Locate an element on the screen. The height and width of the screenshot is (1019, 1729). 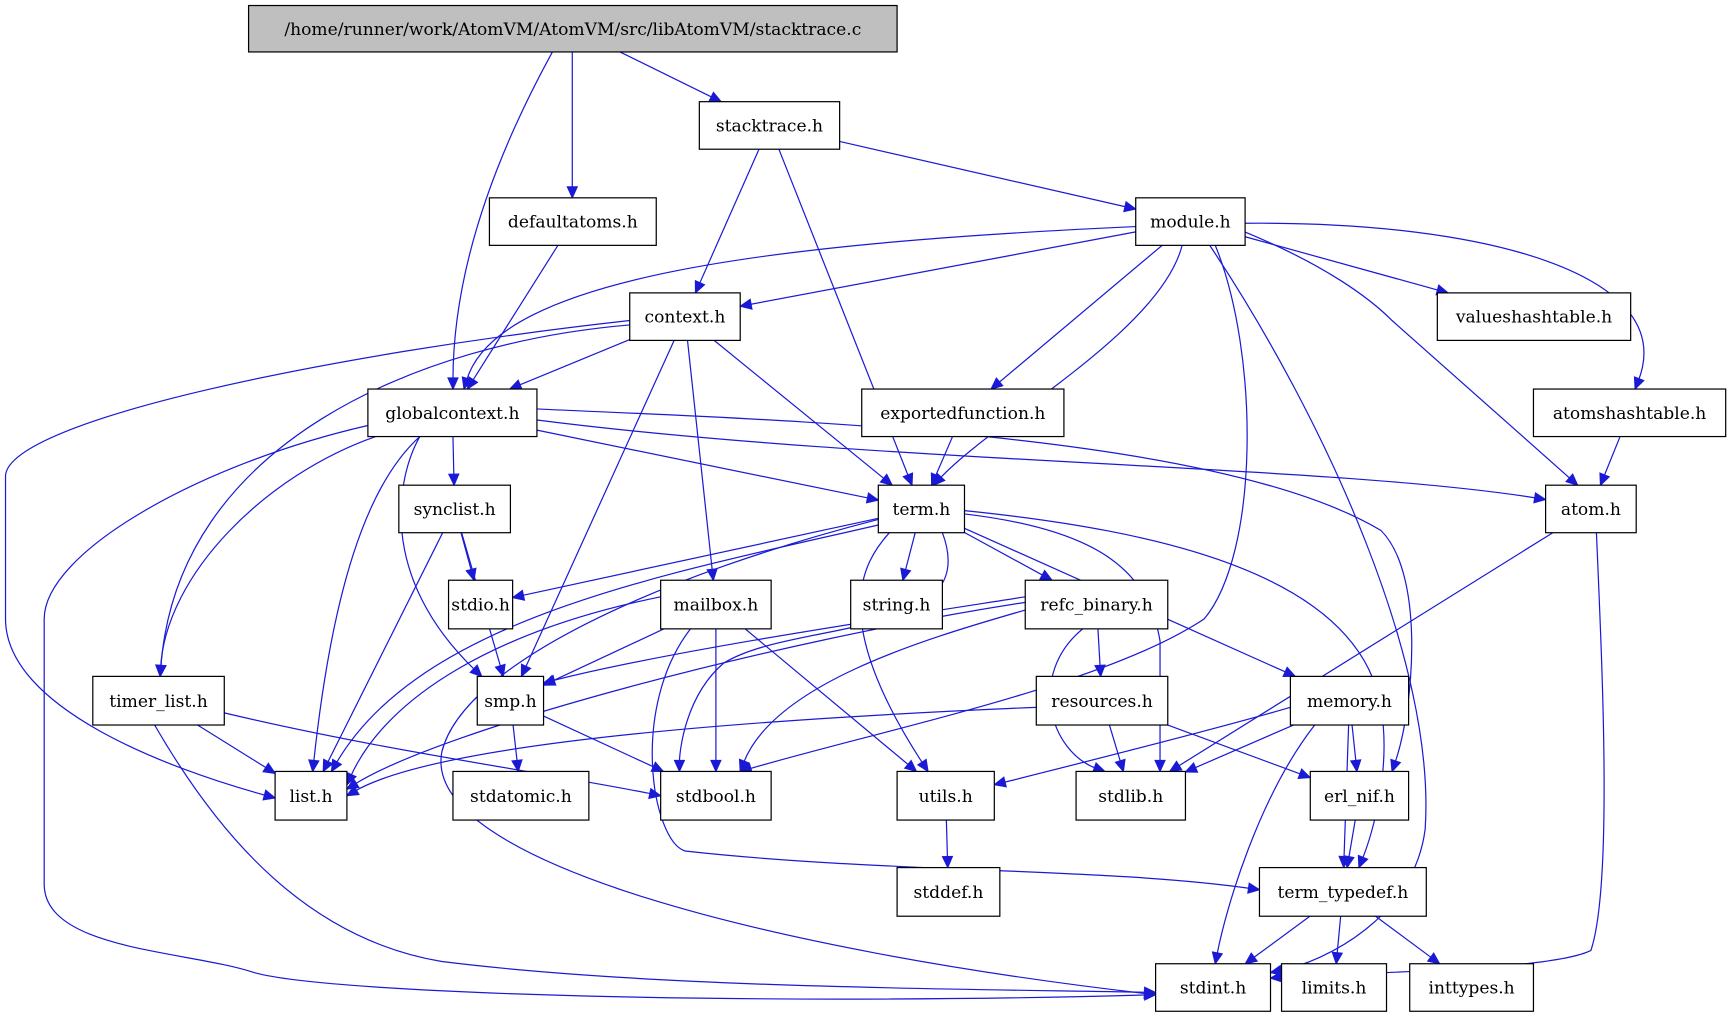
node-label: atom.h is located at coordinates (1591, 510).